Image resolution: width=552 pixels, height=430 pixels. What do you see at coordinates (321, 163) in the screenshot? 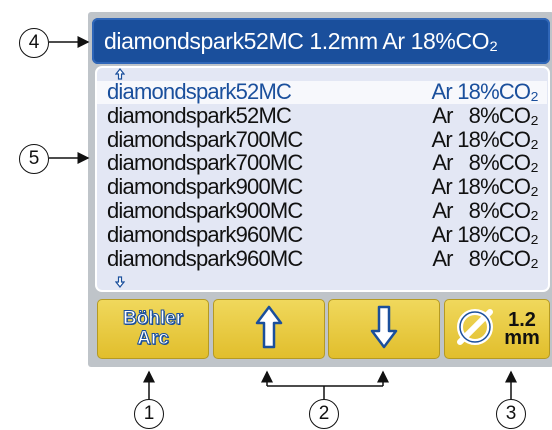
I see `list-item: diamondspark700MC Ar 8%CO₂` at bounding box center [321, 163].